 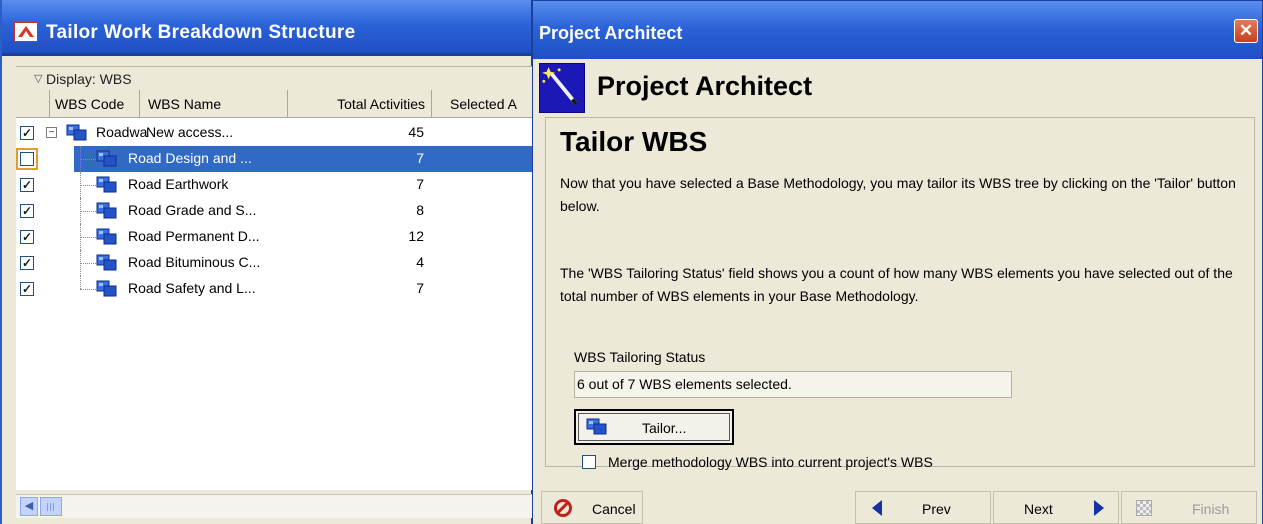 What do you see at coordinates (705, 86) in the screenshot?
I see `wizard-header-title: Project Architect` at bounding box center [705, 86].